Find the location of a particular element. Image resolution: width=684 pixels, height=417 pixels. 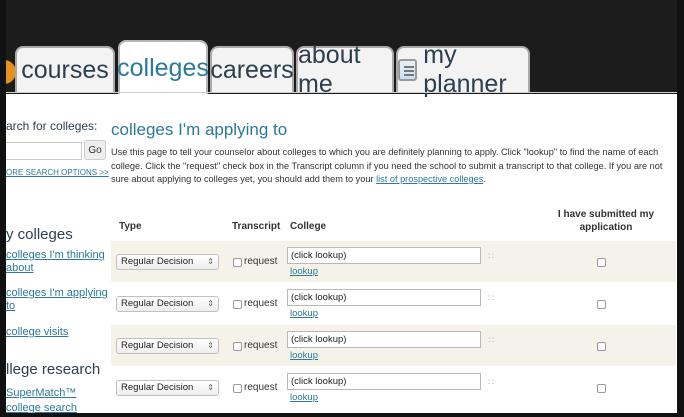

sidebar-link-college-visits: college visits is located at coordinates (57, 332).